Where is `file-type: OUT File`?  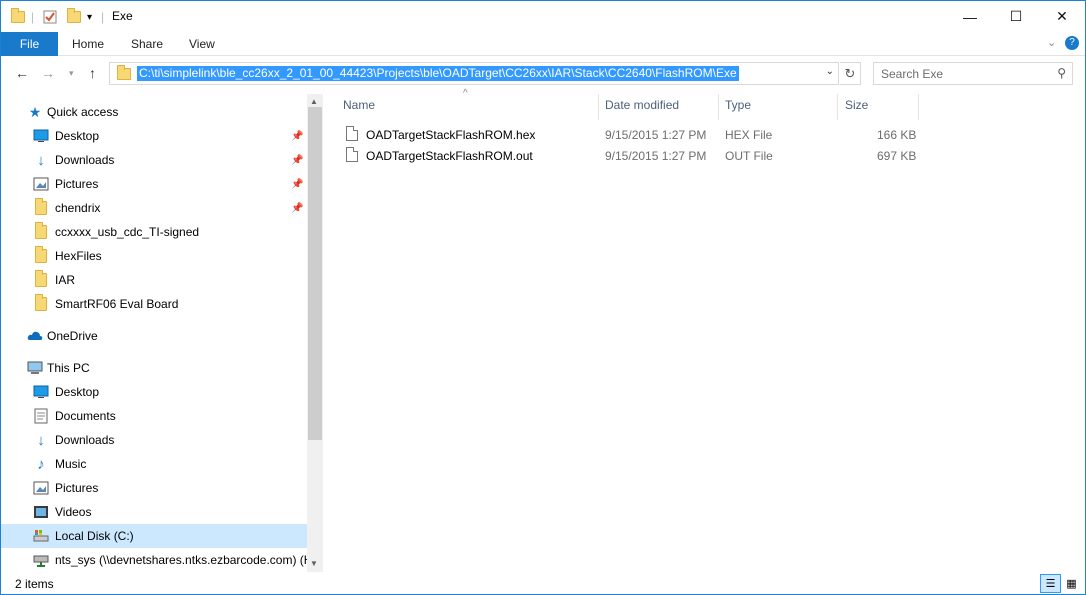 file-type: OUT File is located at coordinates (749, 156).